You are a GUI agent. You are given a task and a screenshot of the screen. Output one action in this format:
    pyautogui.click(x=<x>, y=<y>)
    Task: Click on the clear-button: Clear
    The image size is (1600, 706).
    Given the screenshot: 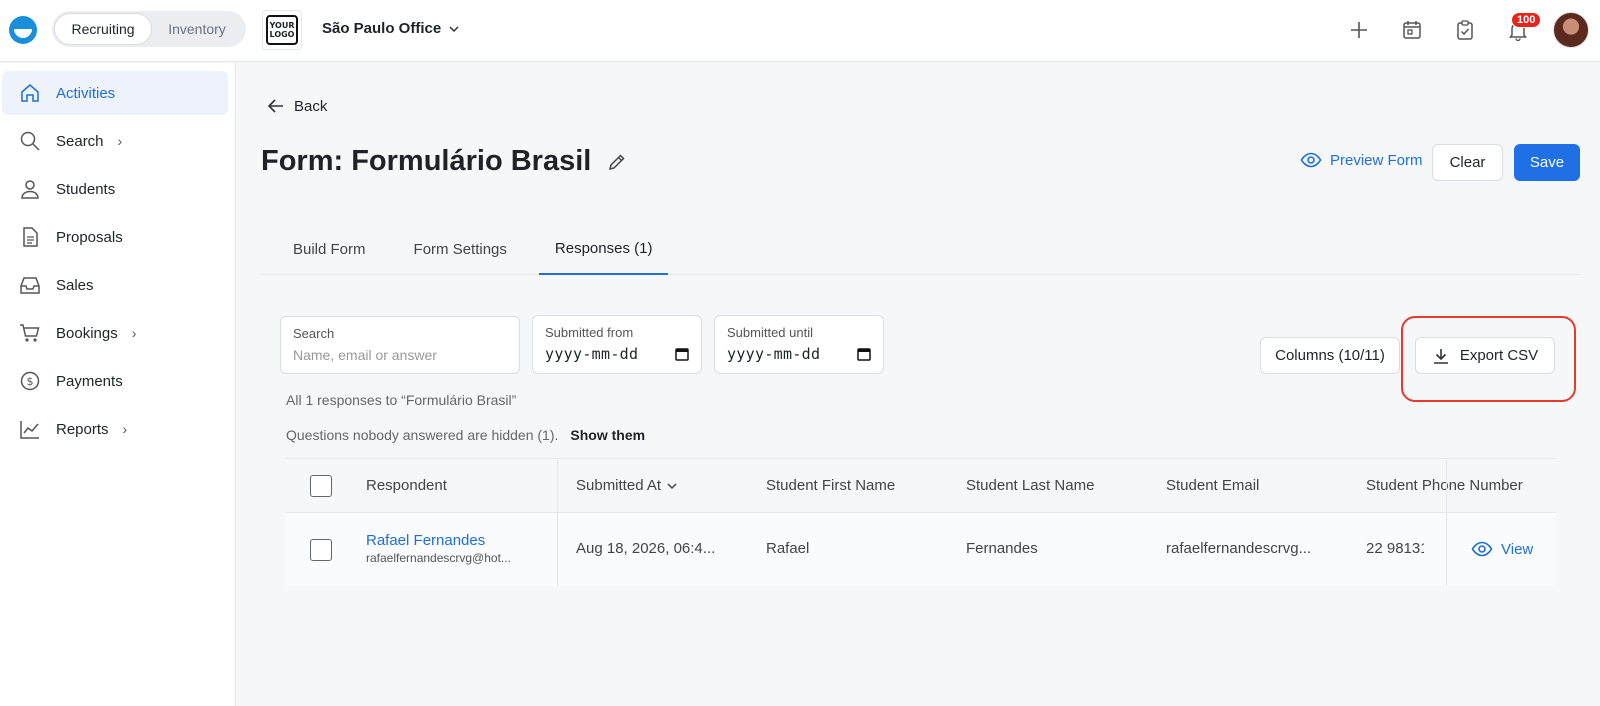 What is the action you would take?
    pyautogui.click(x=1467, y=162)
    